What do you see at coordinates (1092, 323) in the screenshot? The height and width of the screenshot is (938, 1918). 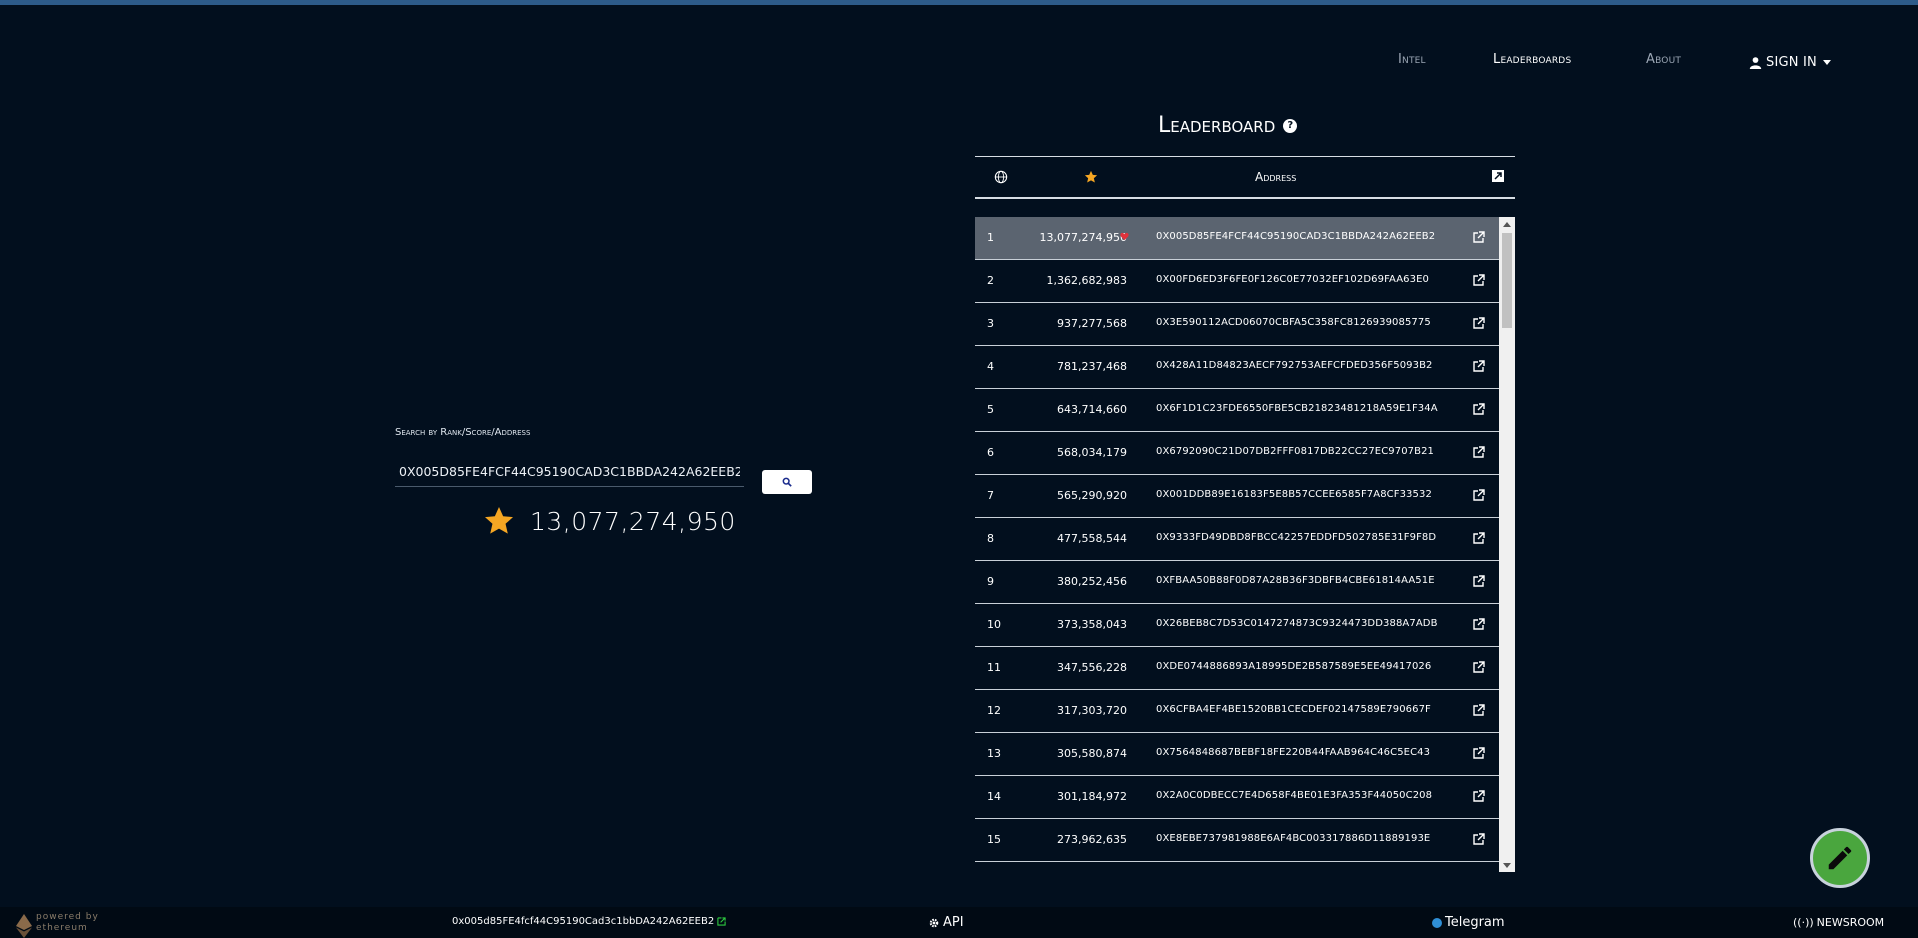 I see `score-cell: 937,277,568` at bounding box center [1092, 323].